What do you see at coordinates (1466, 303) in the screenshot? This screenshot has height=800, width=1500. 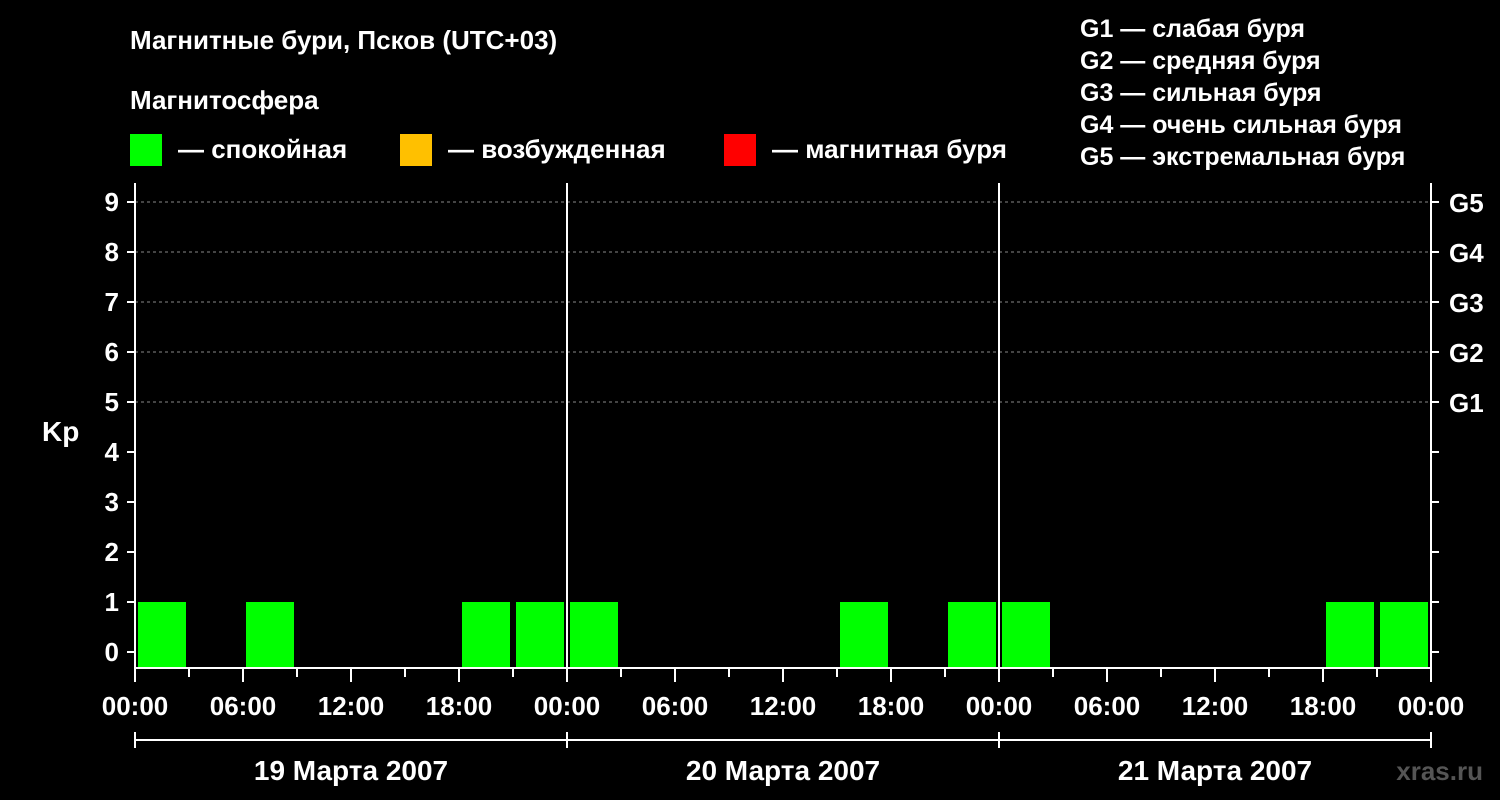 I see `right-label-g3: G3` at bounding box center [1466, 303].